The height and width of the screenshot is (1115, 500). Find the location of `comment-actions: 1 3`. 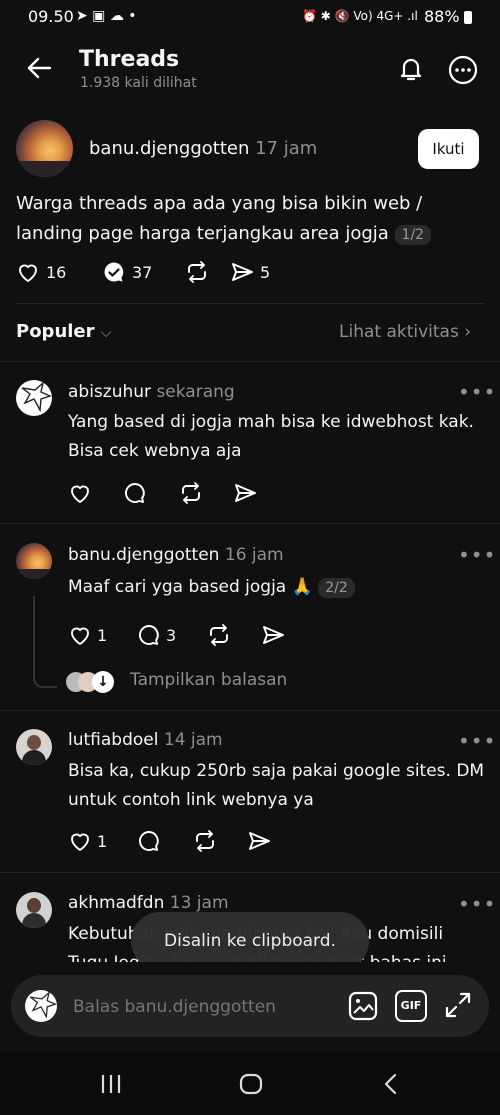

comment-actions: 1 3 is located at coordinates (176, 635).